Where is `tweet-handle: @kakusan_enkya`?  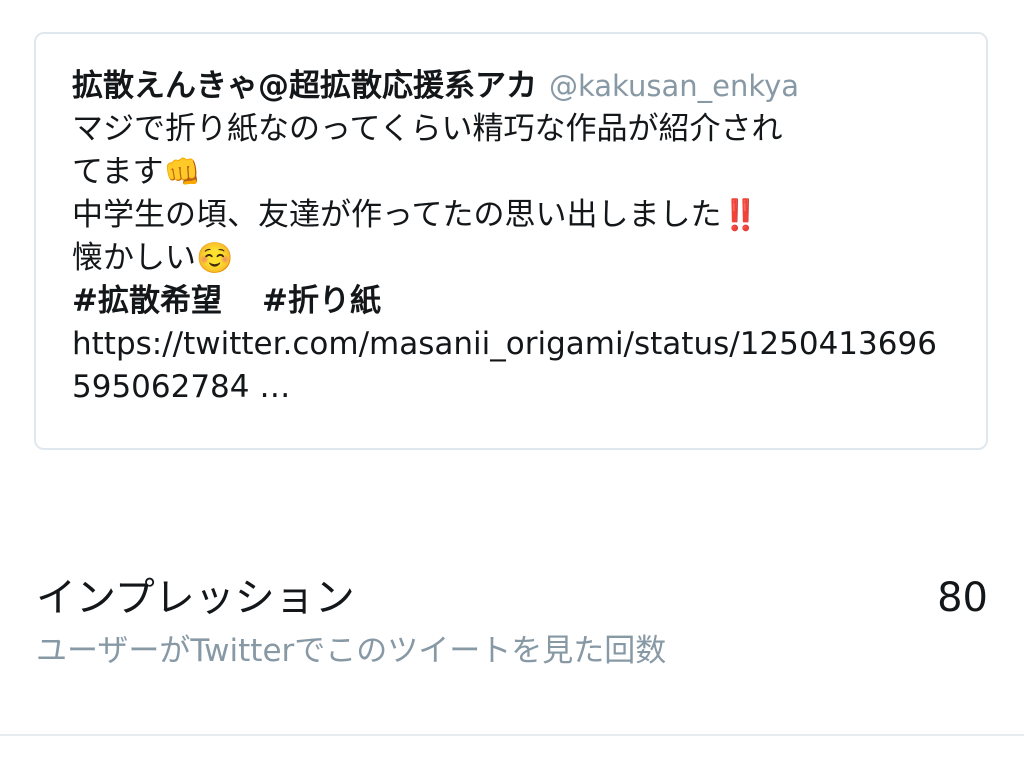
tweet-handle: @kakusan_enkya is located at coordinates (674, 86).